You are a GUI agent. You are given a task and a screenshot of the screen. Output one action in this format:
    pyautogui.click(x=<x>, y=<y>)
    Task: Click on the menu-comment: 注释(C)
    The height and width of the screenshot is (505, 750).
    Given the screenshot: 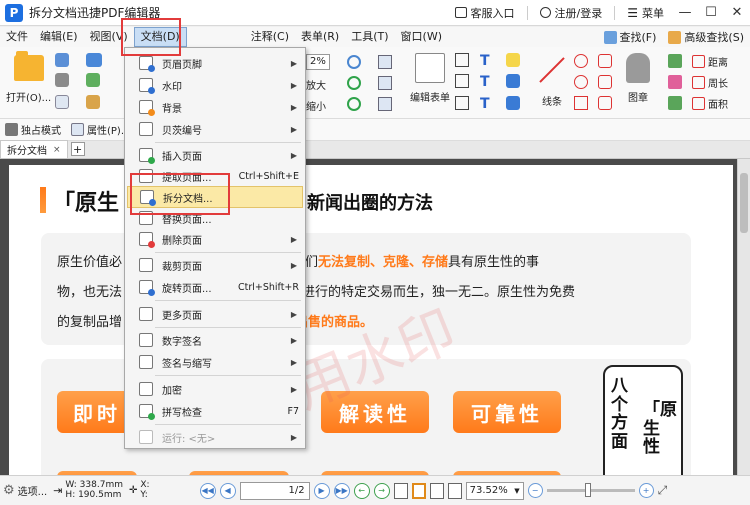 What is the action you would take?
    pyautogui.click(x=270, y=37)
    